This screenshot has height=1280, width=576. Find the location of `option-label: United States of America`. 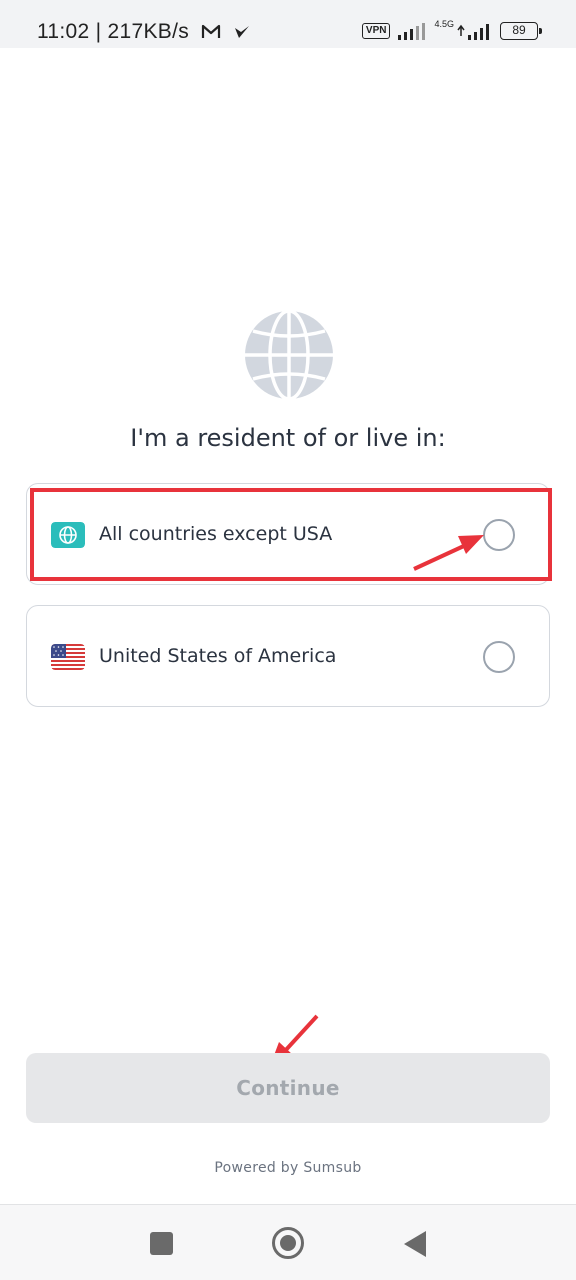

option-label: United States of America is located at coordinates (218, 656).